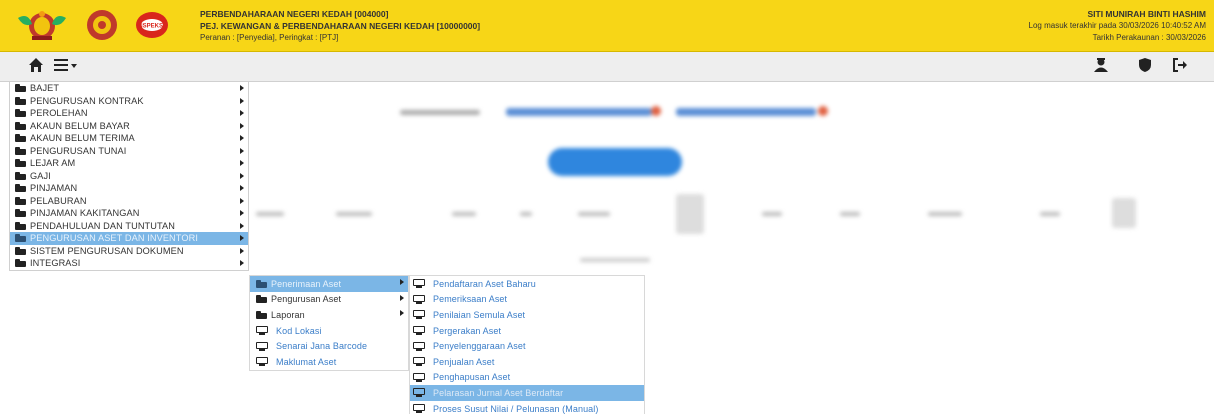 Image resolution: width=1214 pixels, height=414 pixels. What do you see at coordinates (85, 213) in the screenshot?
I see `menu-item-label: PINJAMAN KAKITANGAN` at bounding box center [85, 213].